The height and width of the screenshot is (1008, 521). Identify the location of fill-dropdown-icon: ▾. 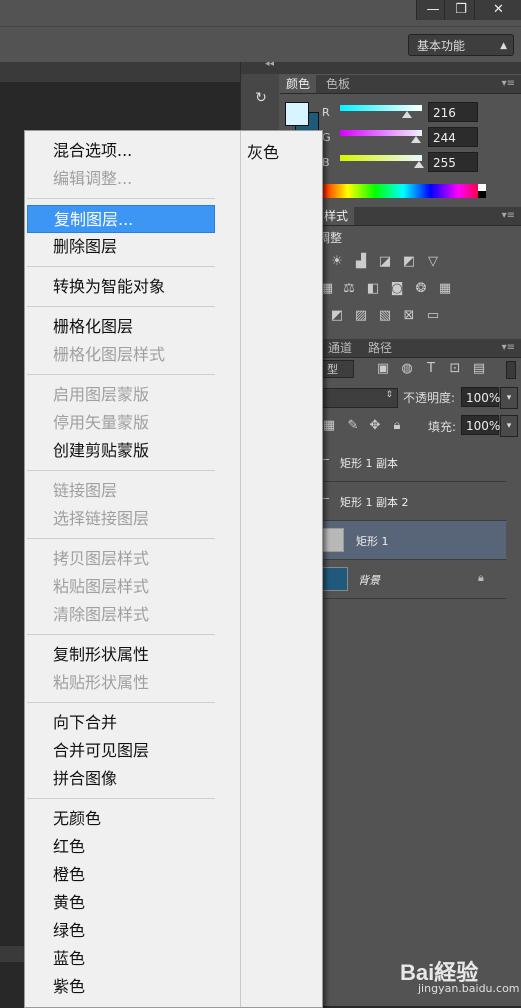
(509, 426).